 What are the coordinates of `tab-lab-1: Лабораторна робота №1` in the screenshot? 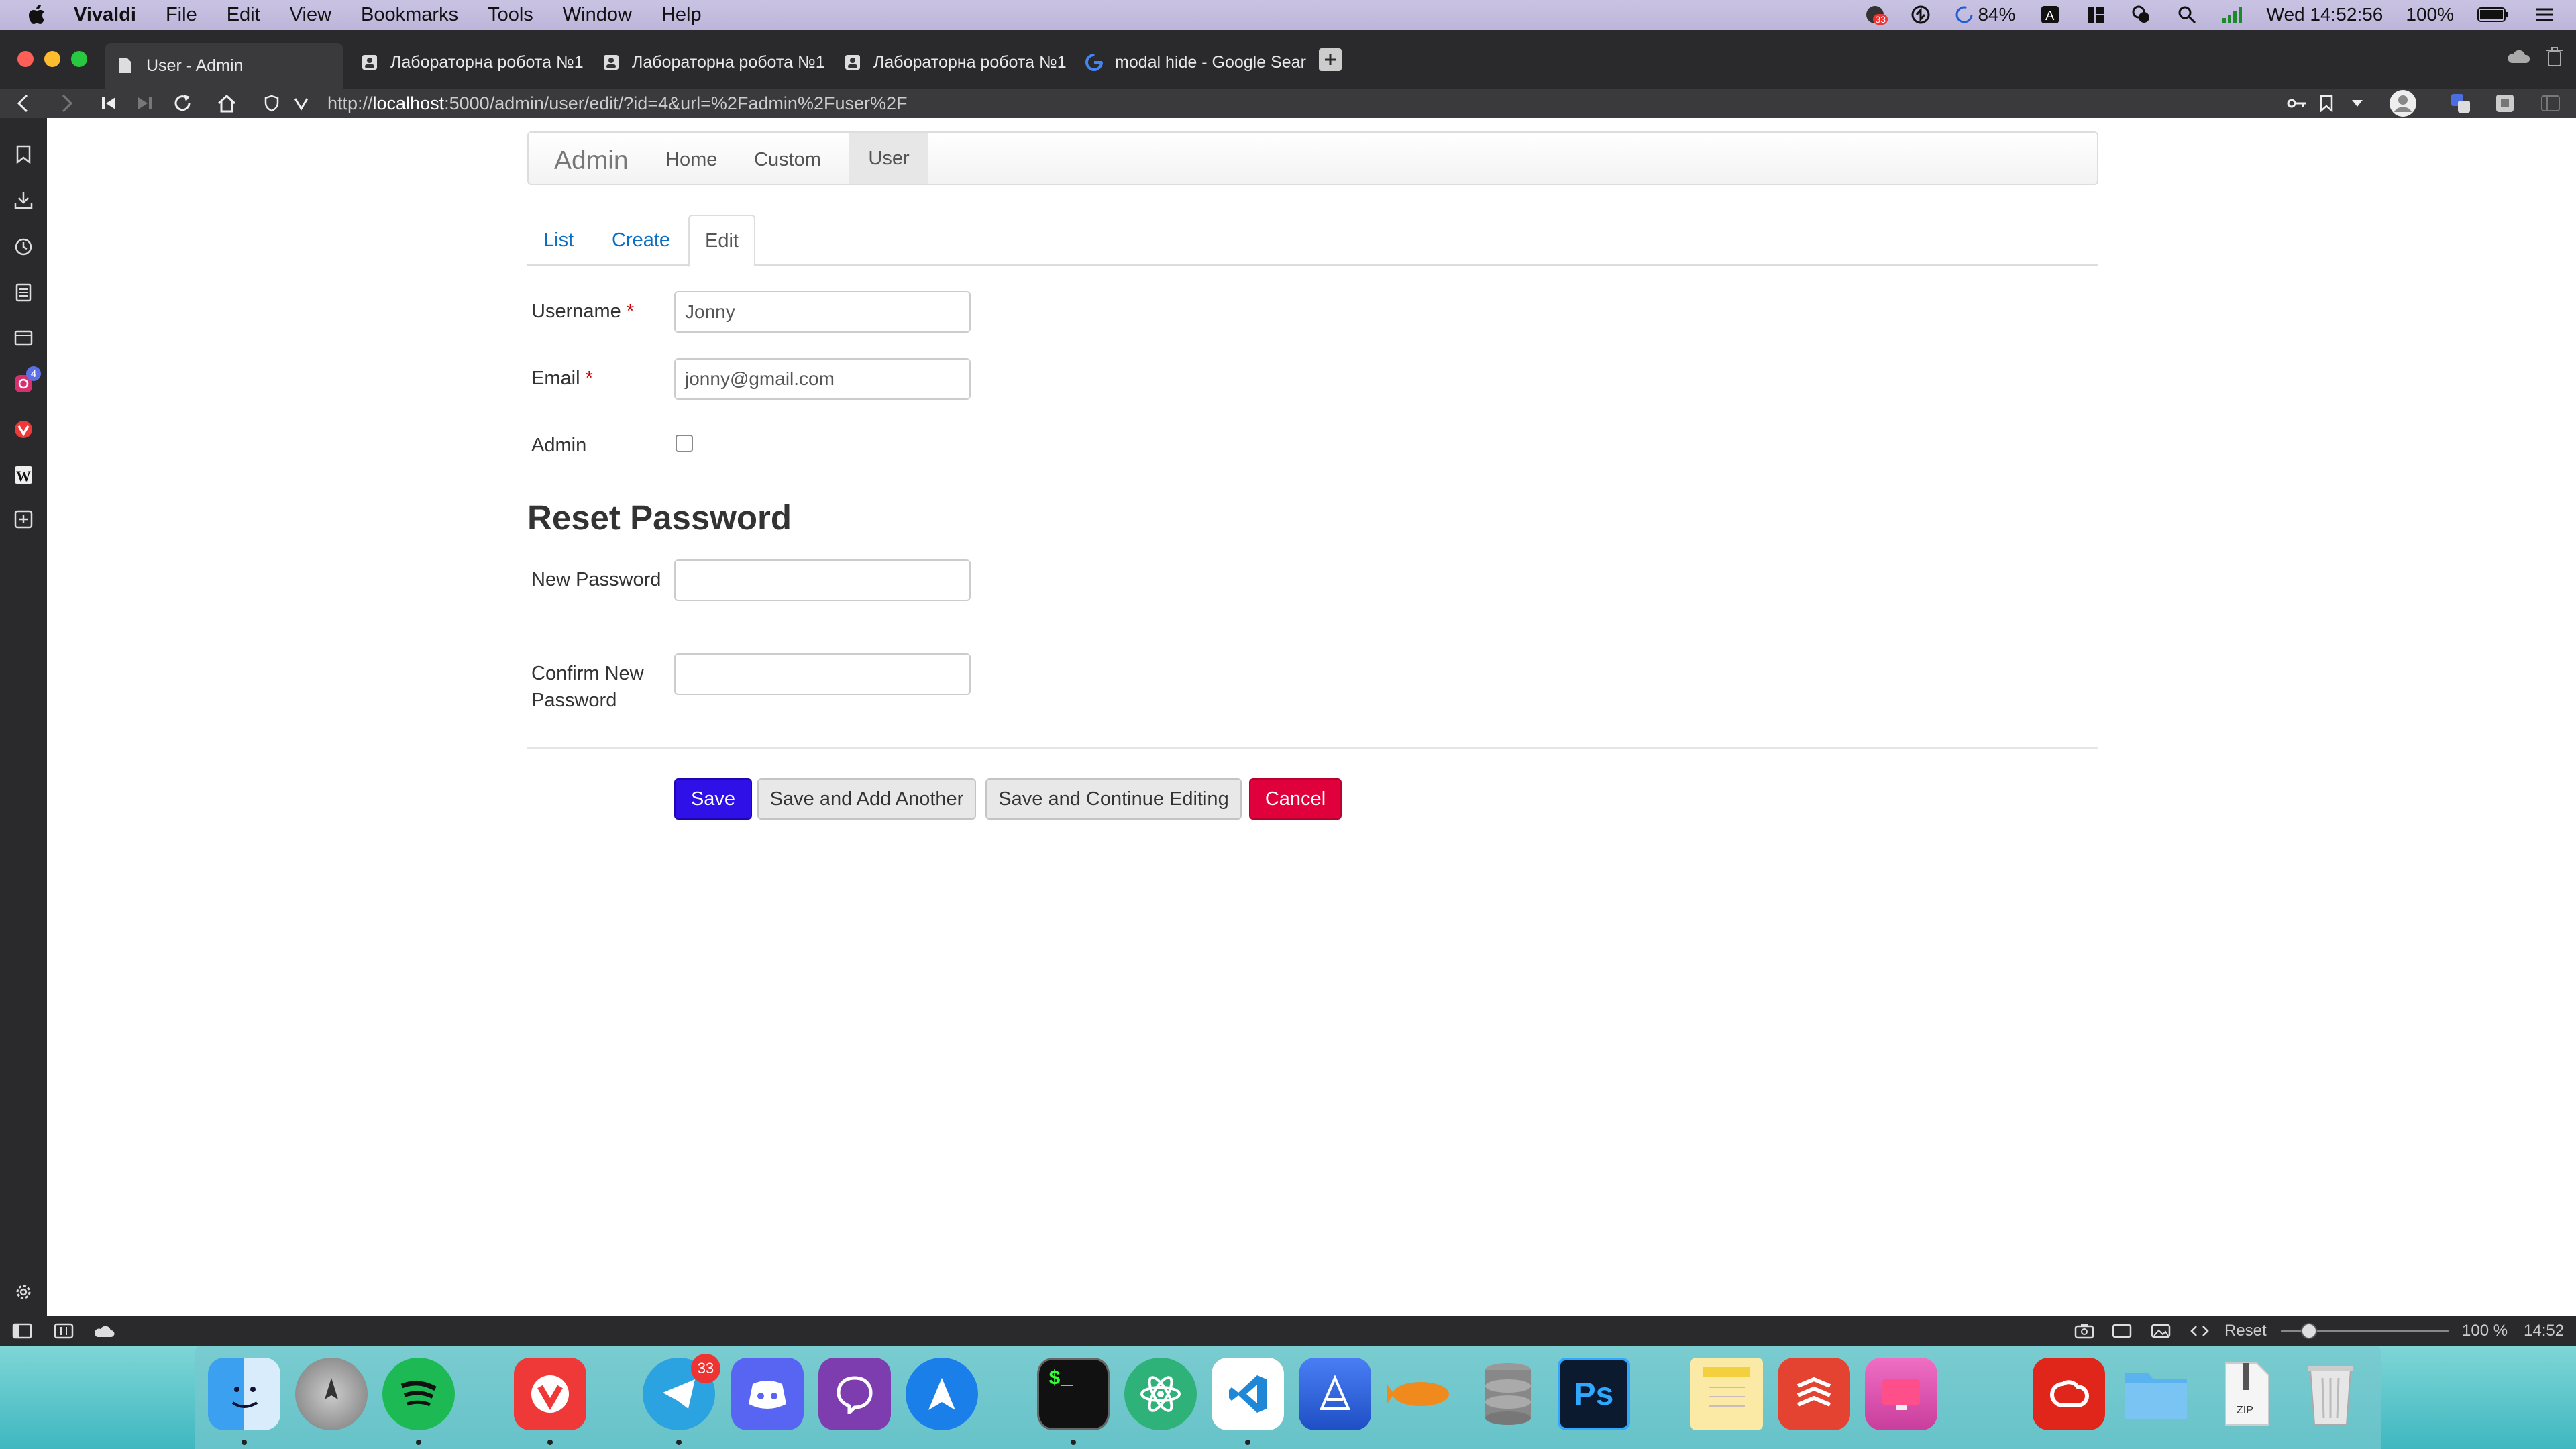 It's located at (468, 62).